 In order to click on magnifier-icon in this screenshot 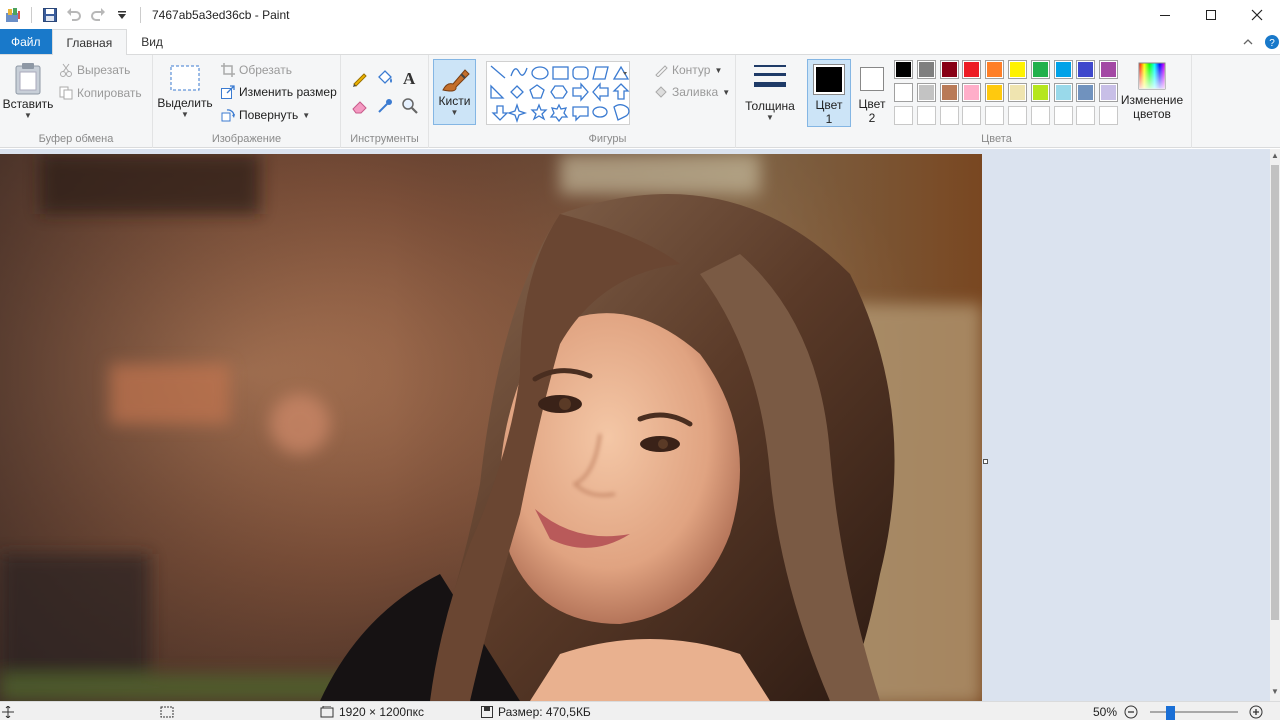, I will do `click(410, 107)`.